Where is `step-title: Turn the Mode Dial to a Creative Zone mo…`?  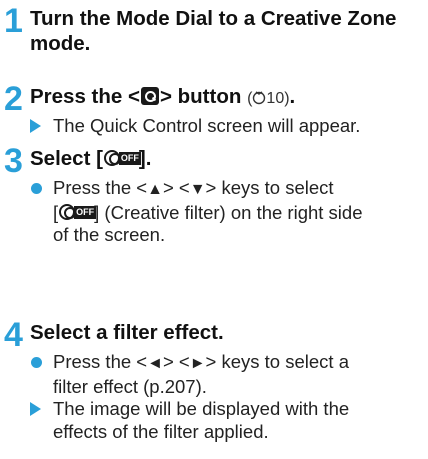 step-title: Turn the Mode Dial to a Creative Zone mo… is located at coordinates (213, 31).